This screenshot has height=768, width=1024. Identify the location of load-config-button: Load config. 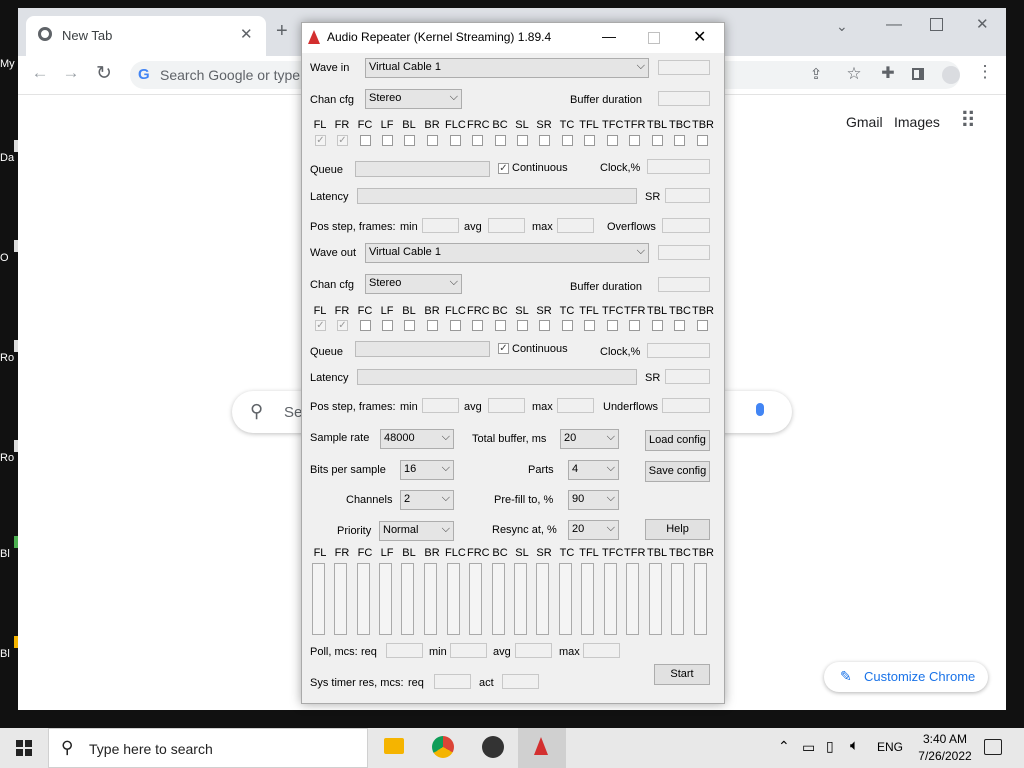
(677, 440).